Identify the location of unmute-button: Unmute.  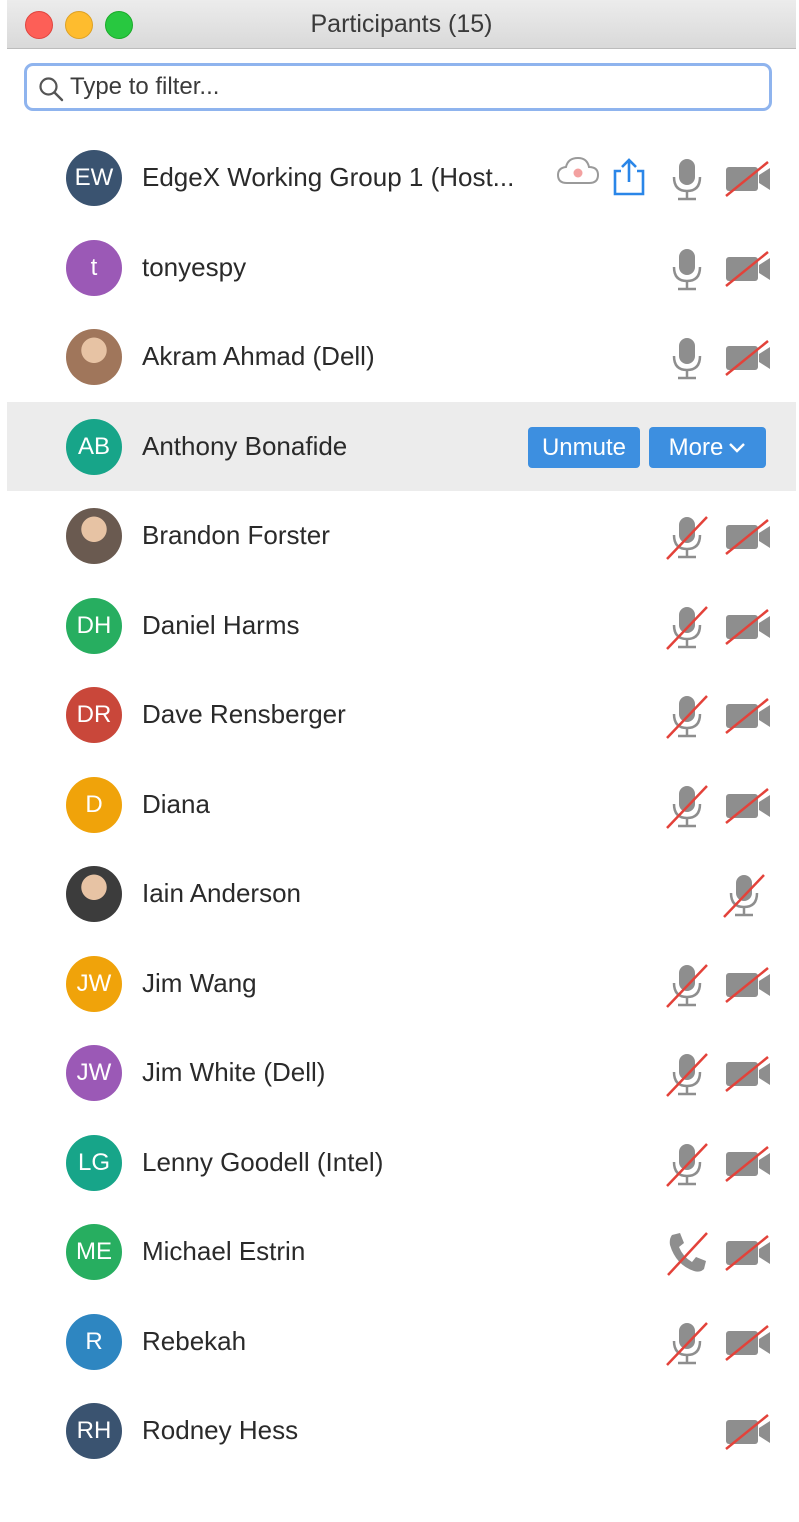
(584, 447).